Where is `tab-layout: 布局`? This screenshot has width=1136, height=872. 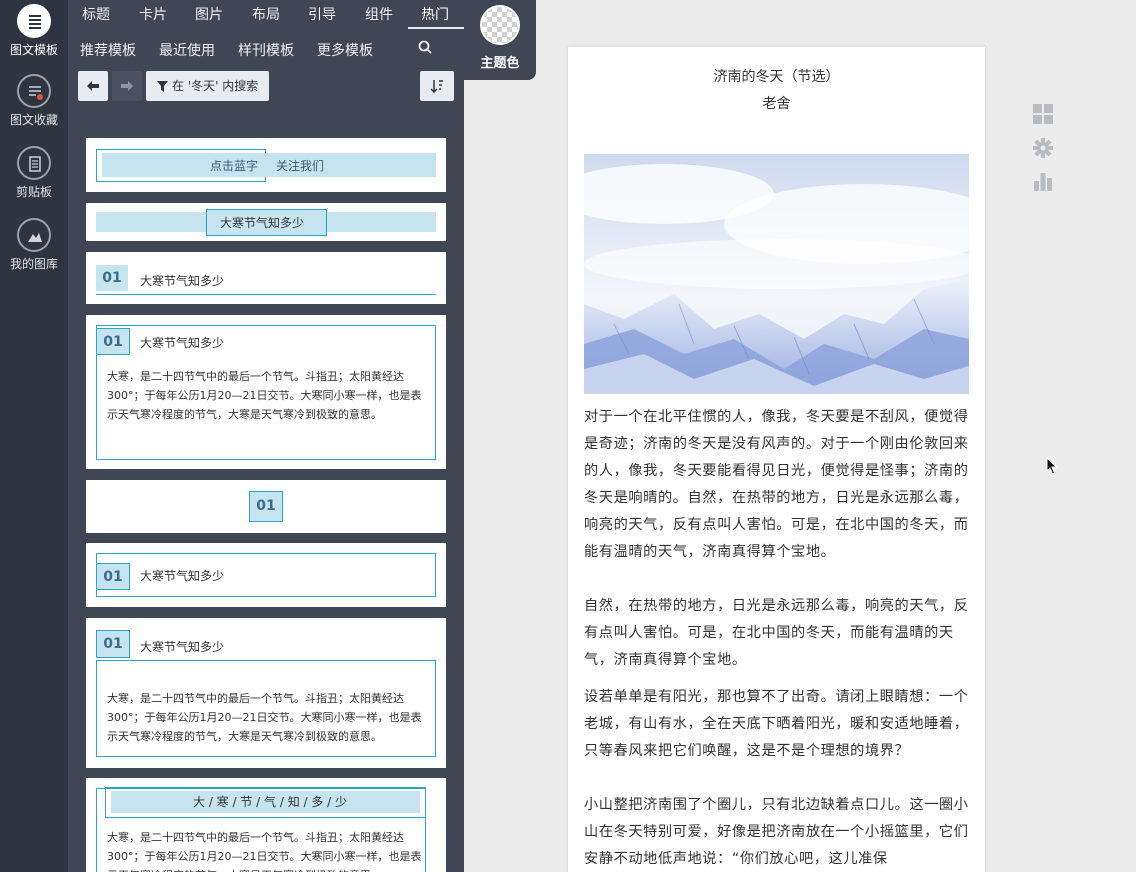
tab-layout: 布局 is located at coordinates (266, 14).